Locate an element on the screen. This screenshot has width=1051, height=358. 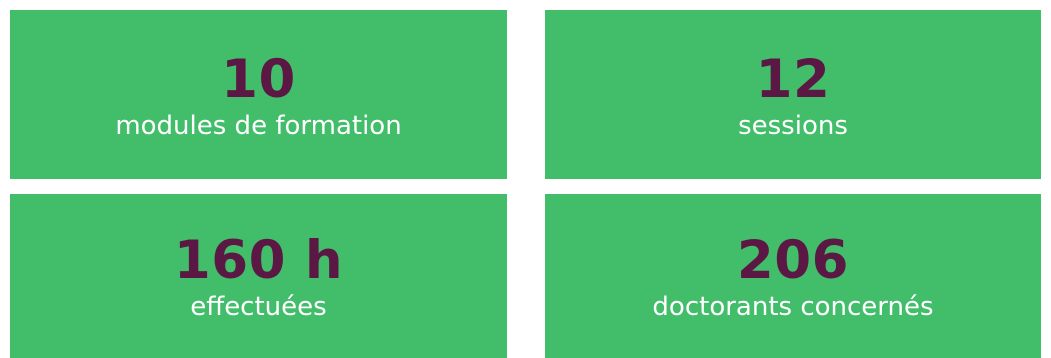
stat-label: sessions is located at coordinates (793, 126).